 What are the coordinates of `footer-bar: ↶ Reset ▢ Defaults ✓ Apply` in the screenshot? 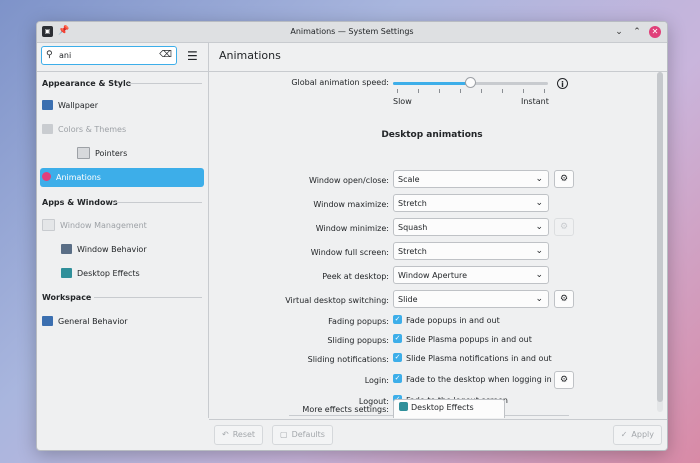 It's located at (438, 434).